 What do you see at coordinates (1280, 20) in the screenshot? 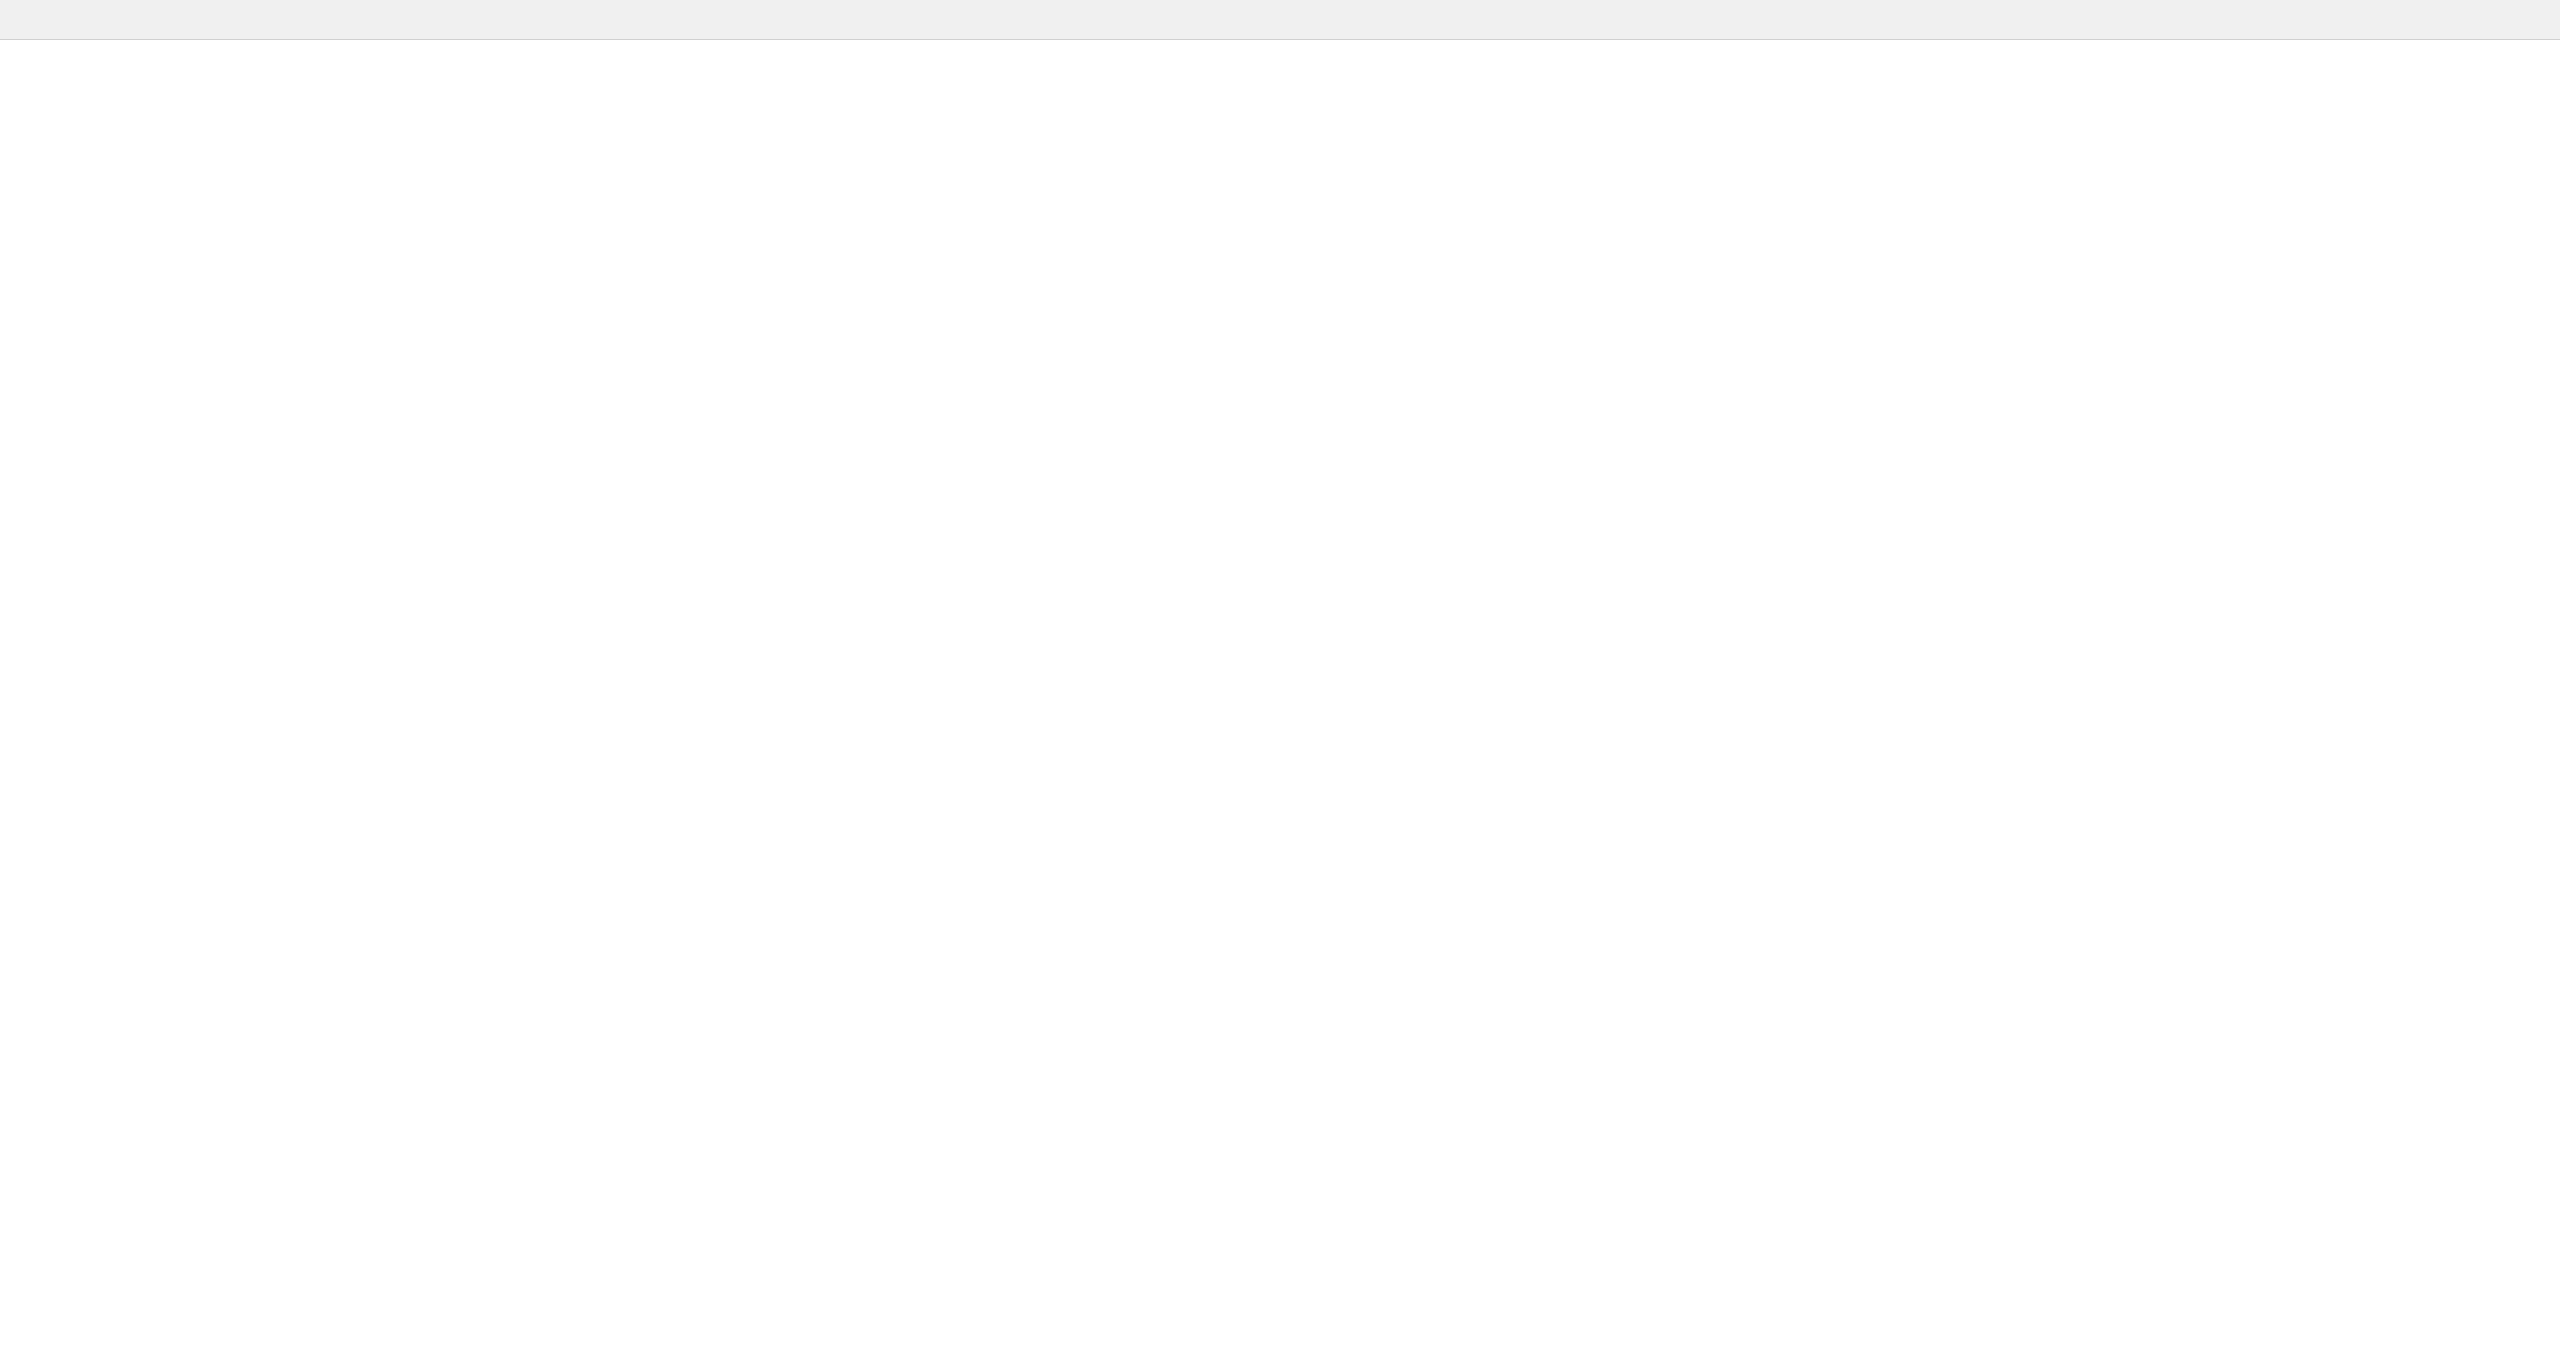
I see `title-bar` at bounding box center [1280, 20].